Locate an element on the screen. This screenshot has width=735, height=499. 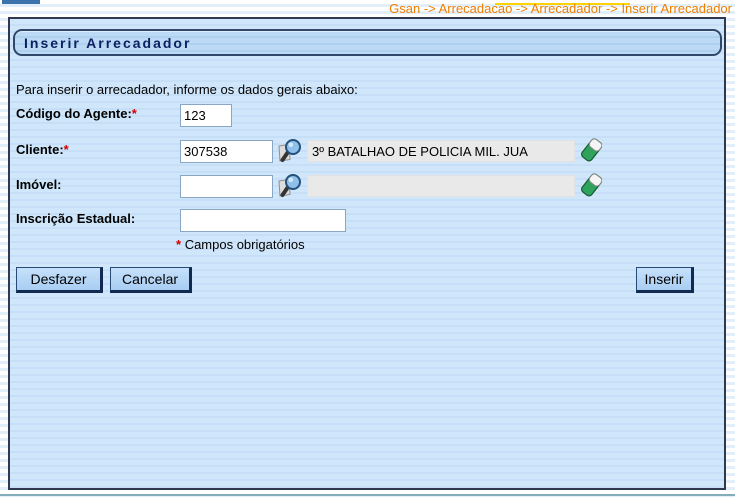
top-accent-bar is located at coordinates (21, 2).